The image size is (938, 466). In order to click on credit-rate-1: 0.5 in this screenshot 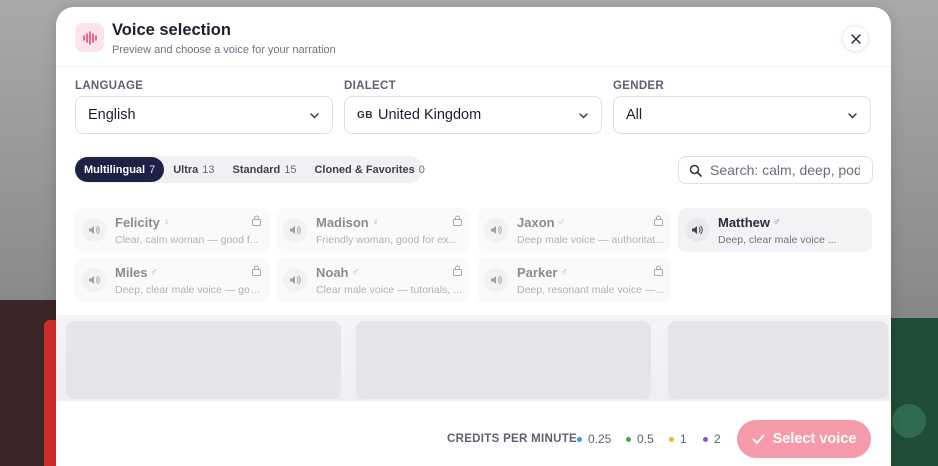, I will do `click(640, 439)`.